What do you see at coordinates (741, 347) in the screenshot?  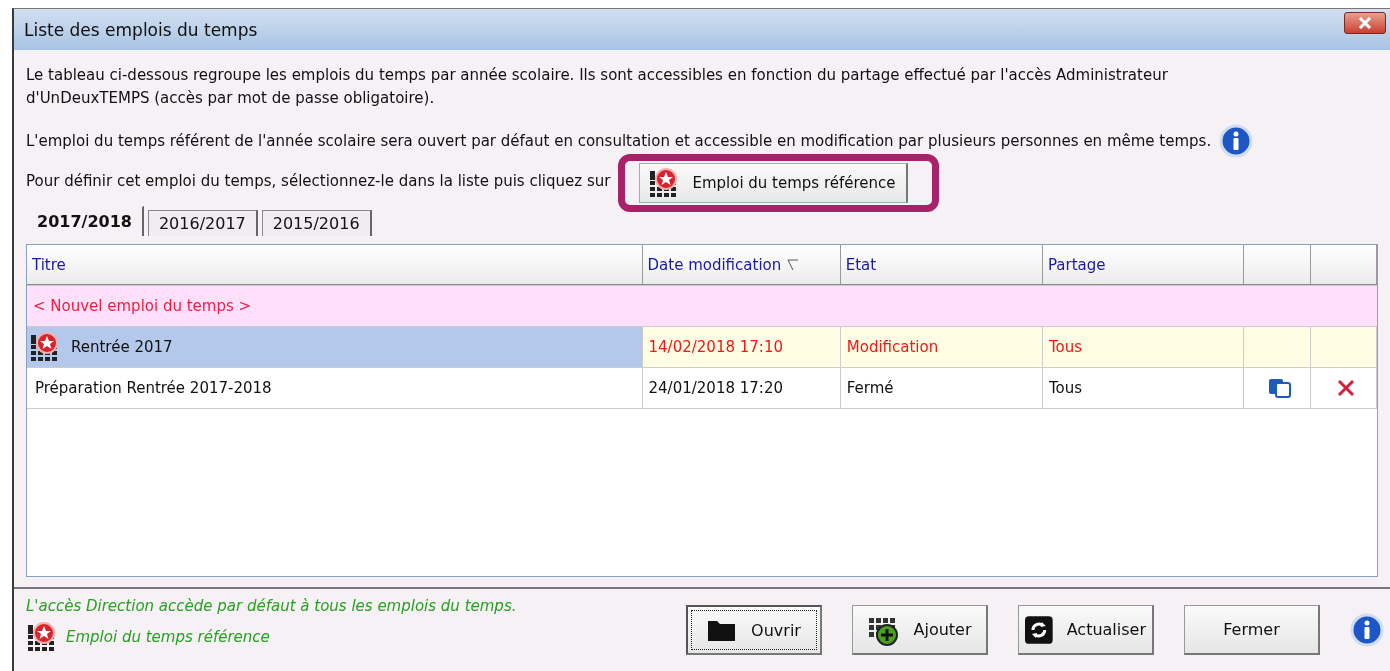 I see `table-cell: 14/02/2018 17:10` at bounding box center [741, 347].